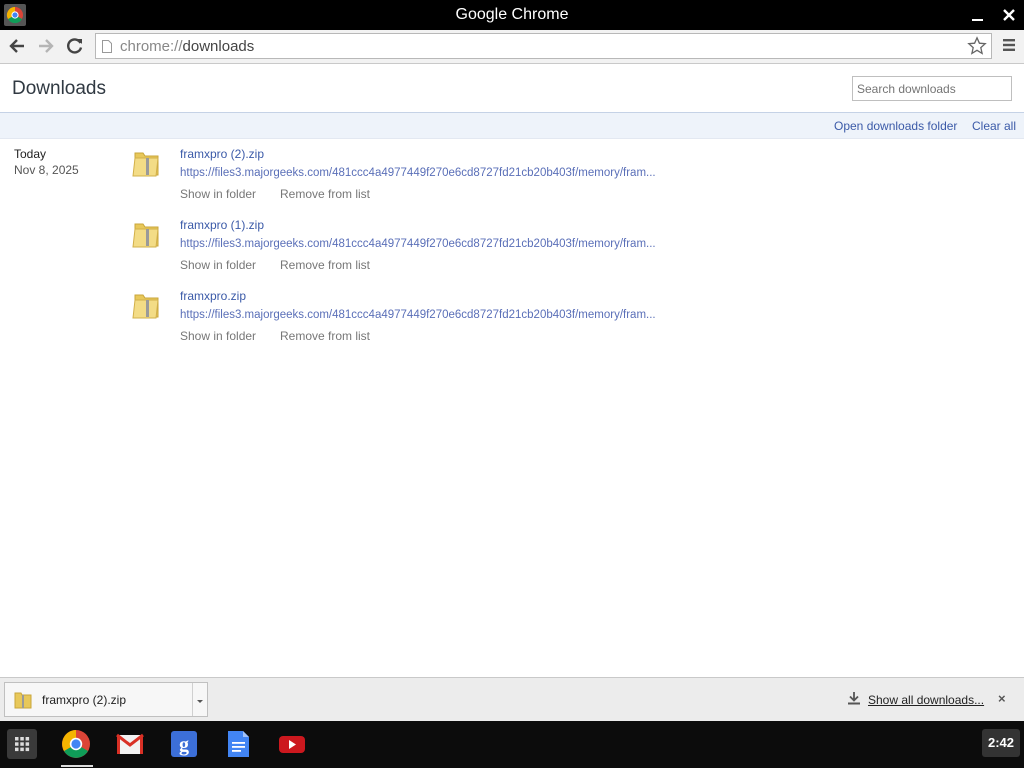  I want to click on app-grid-icon, so click(22, 744).